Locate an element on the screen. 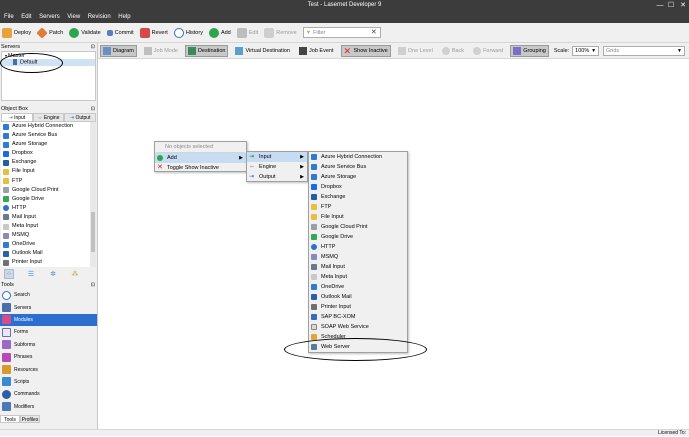  object-box-scrollbar is located at coordinates (93, 194).